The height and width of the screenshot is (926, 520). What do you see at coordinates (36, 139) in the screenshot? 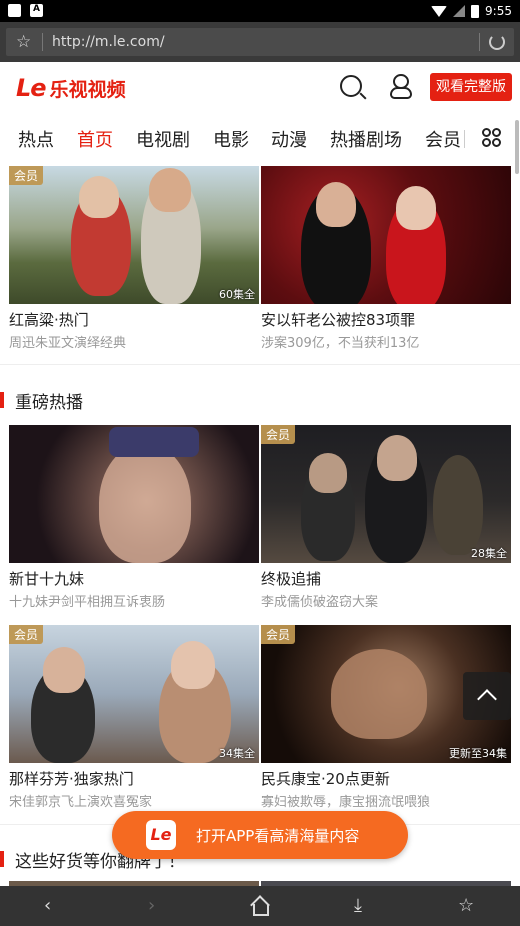
I see `tab-hot: 热点` at bounding box center [36, 139].